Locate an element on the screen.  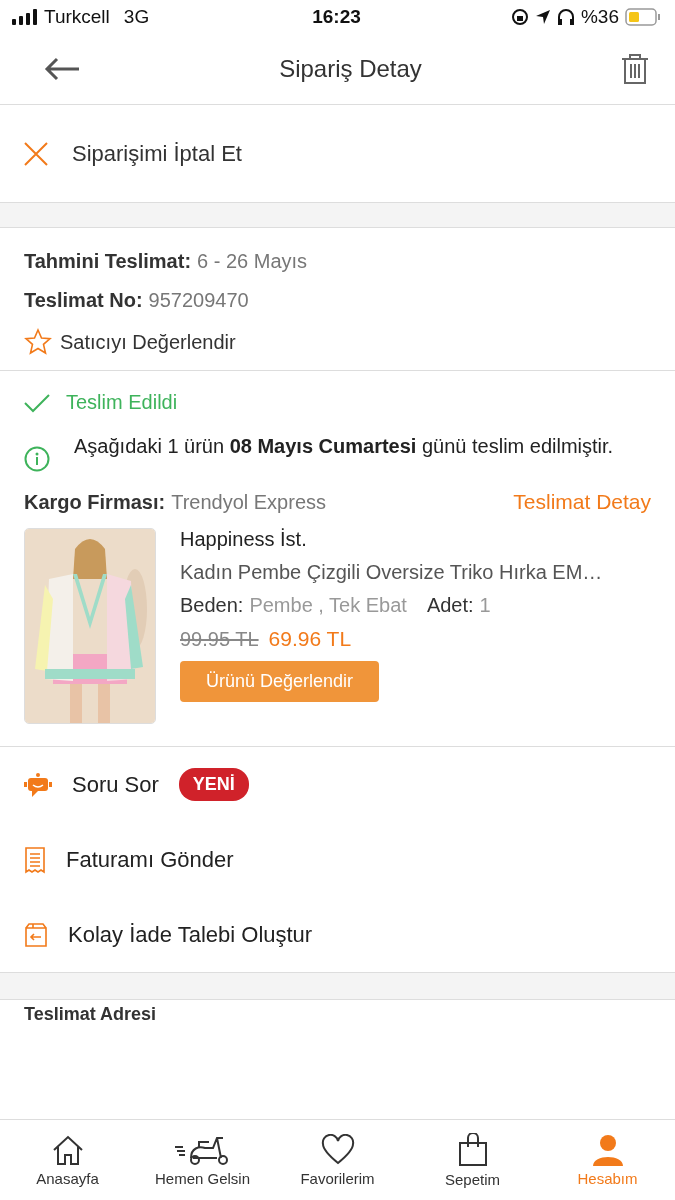
trash-icon is located at coordinates (635, 69).